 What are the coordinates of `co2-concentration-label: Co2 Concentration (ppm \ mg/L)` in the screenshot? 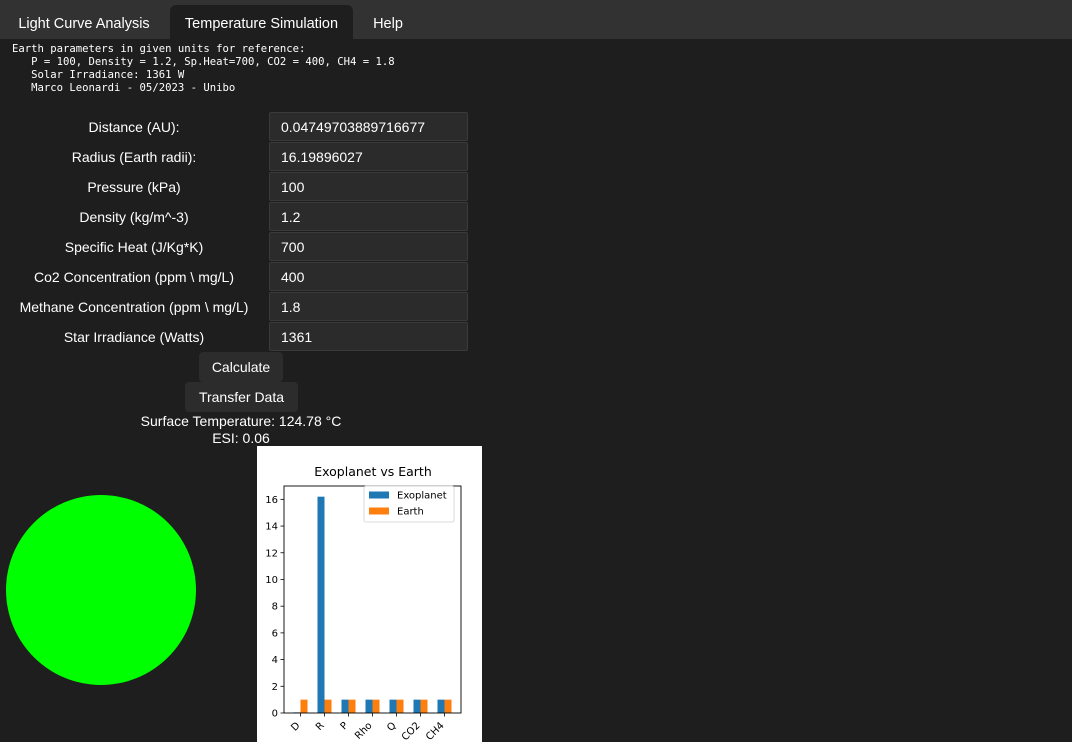 It's located at (134, 277).